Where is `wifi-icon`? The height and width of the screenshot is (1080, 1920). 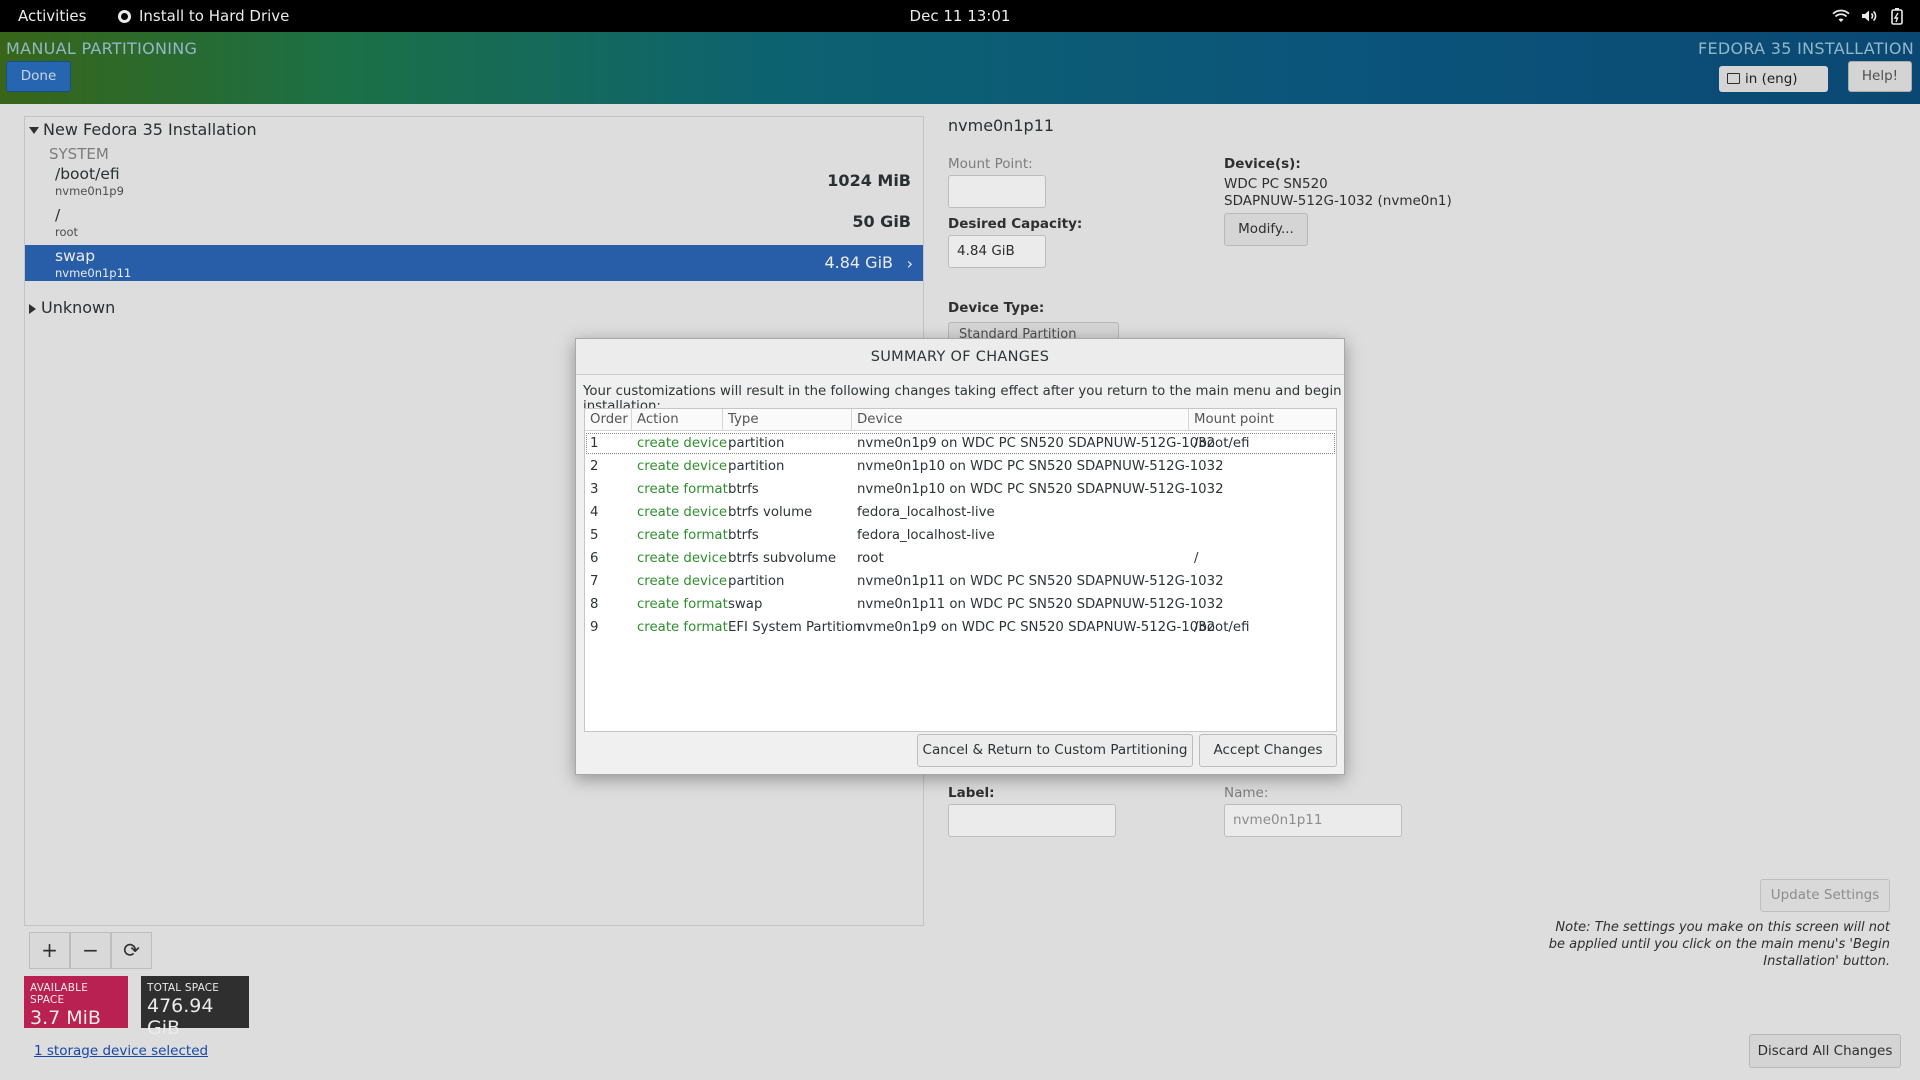
wifi-icon is located at coordinates (1841, 15).